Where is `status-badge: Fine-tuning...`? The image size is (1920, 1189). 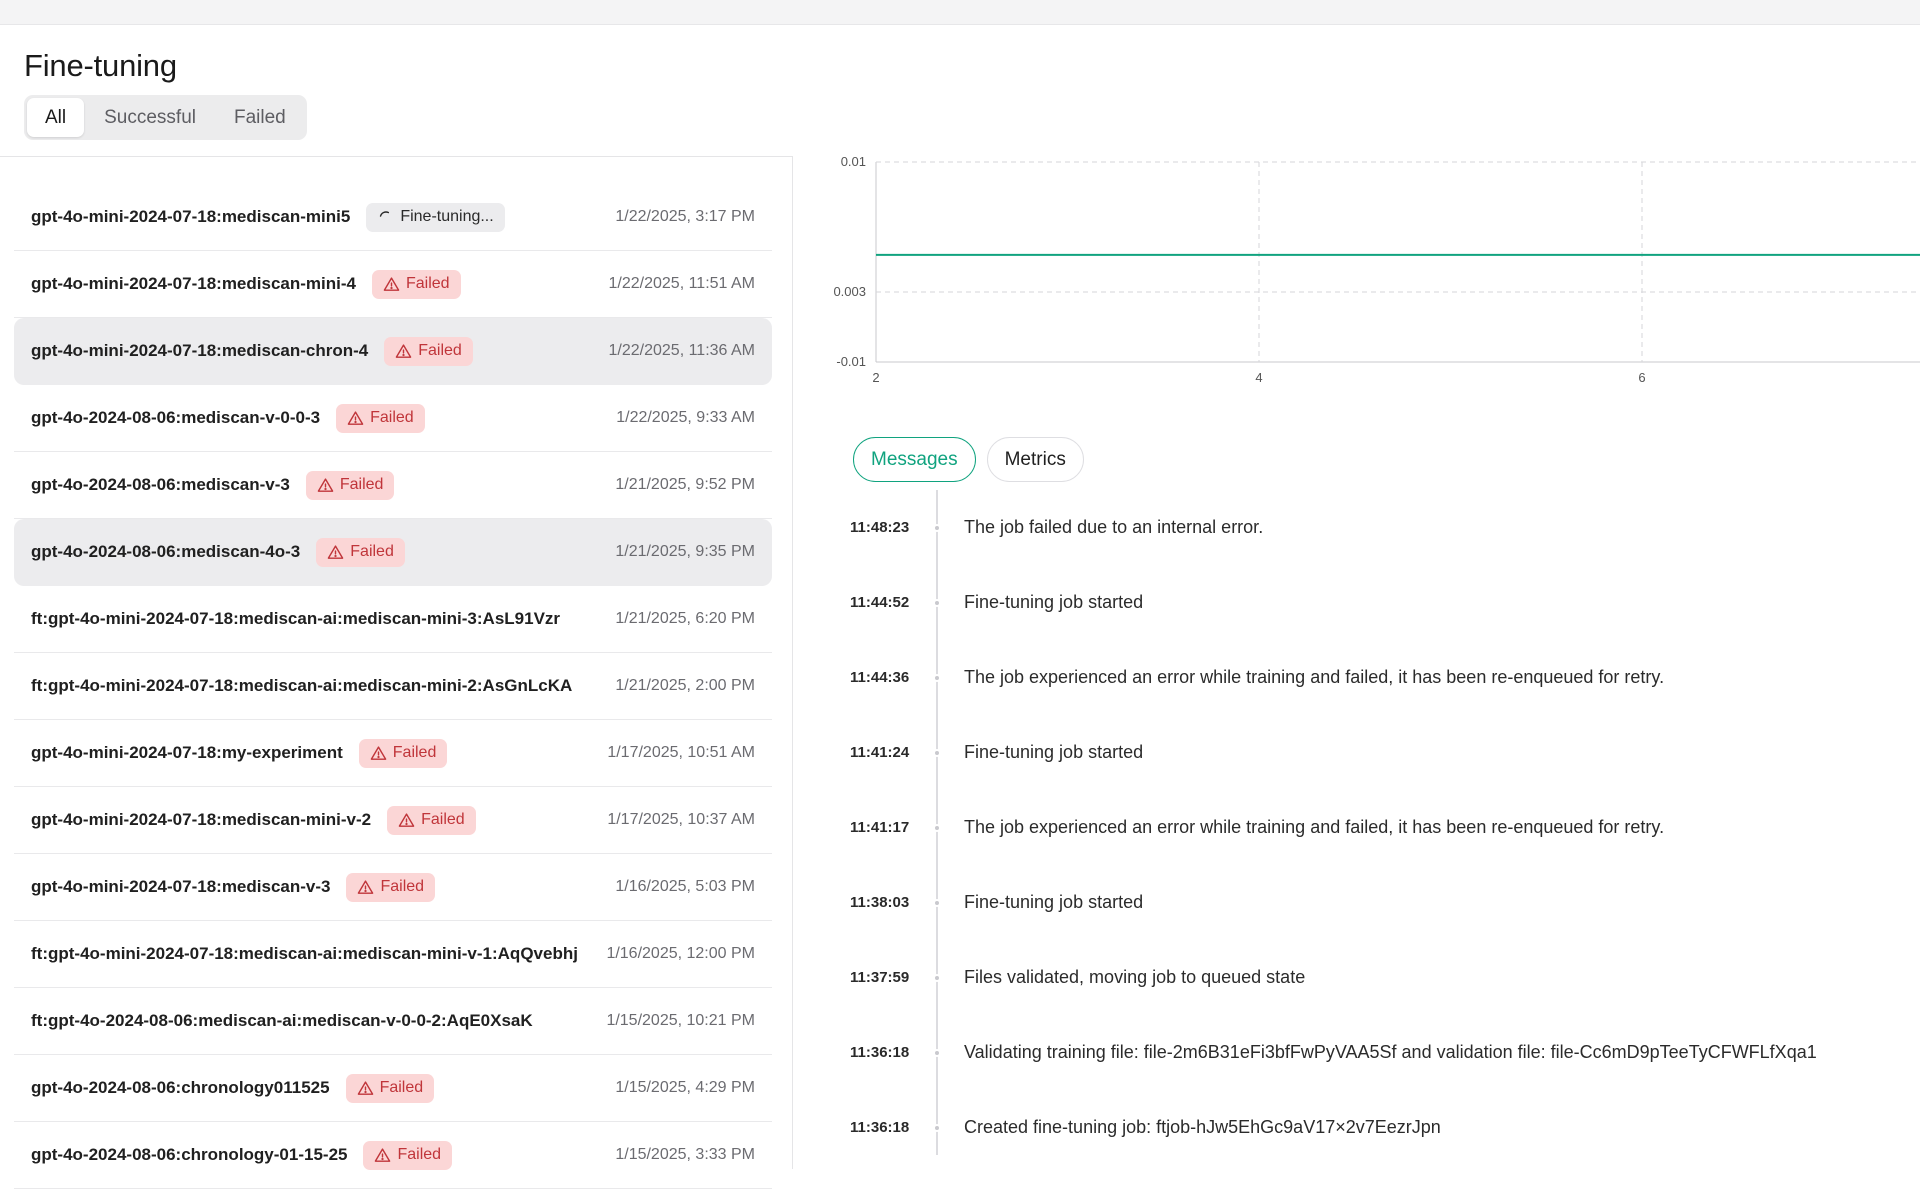
status-badge: Fine-tuning... is located at coordinates (435, 217).